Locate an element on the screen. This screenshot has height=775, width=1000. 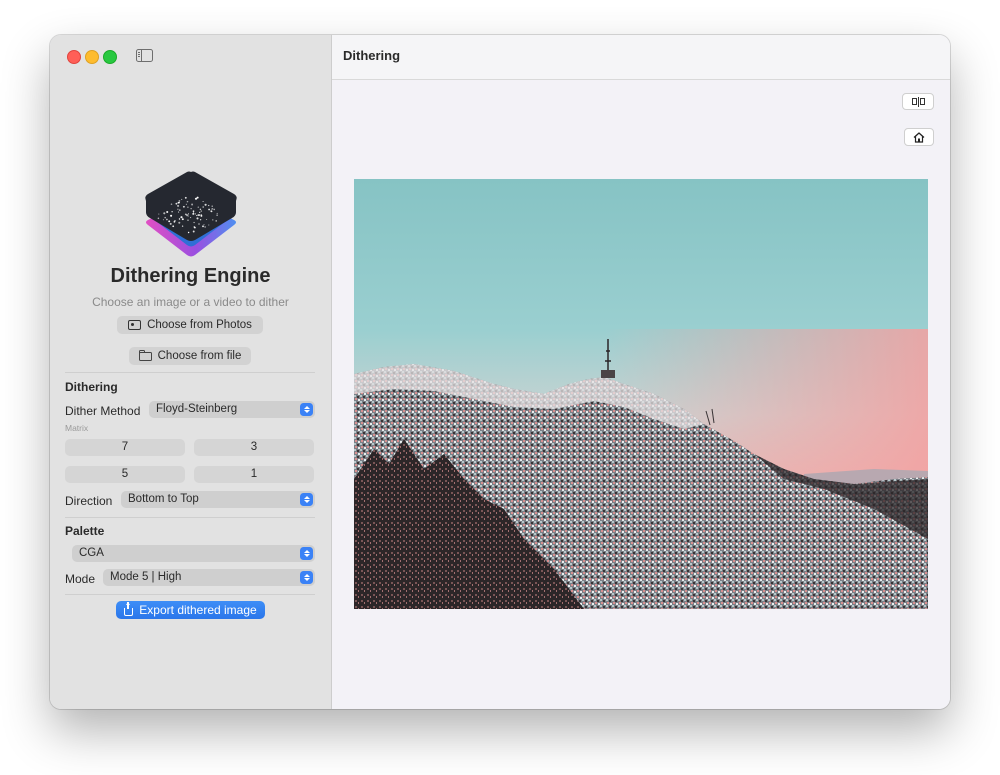
choose-photos-label: Choose from Photos is located at coordinates (199, 325).